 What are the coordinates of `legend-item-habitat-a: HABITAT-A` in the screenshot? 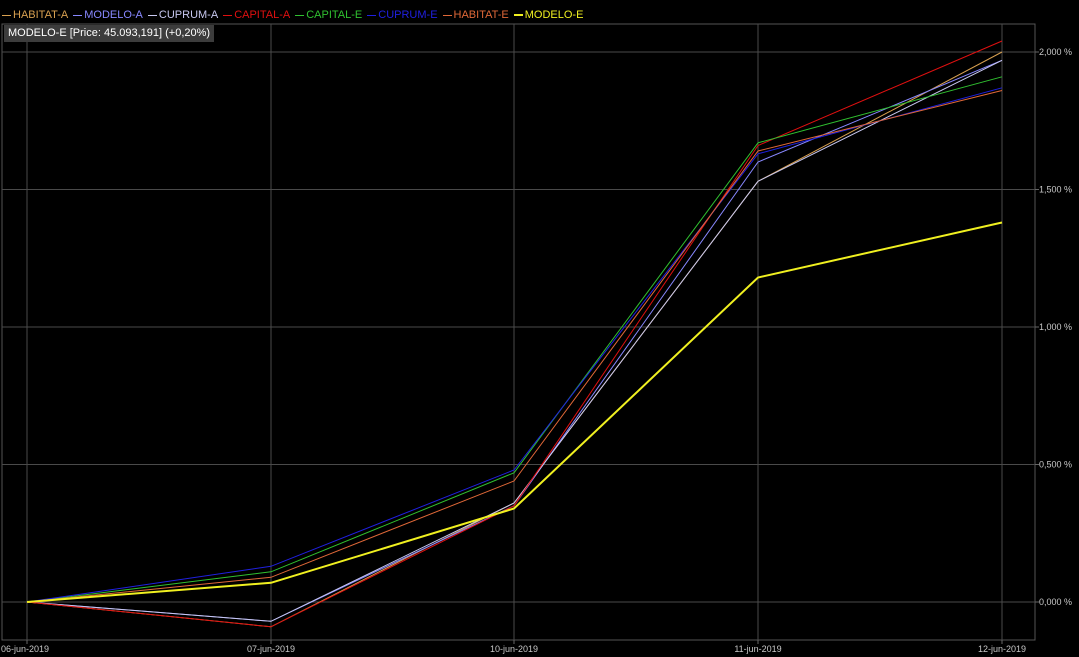 It's located at (35, 15).